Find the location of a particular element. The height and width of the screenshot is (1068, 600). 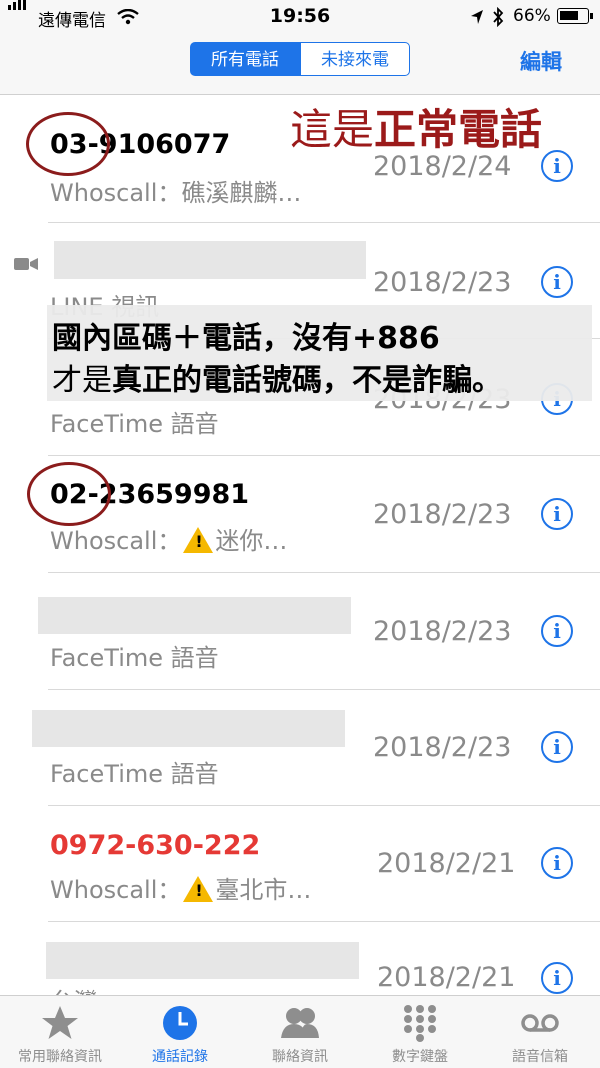

call-subtitle: 台灣 is located at coordinates (74, 988).